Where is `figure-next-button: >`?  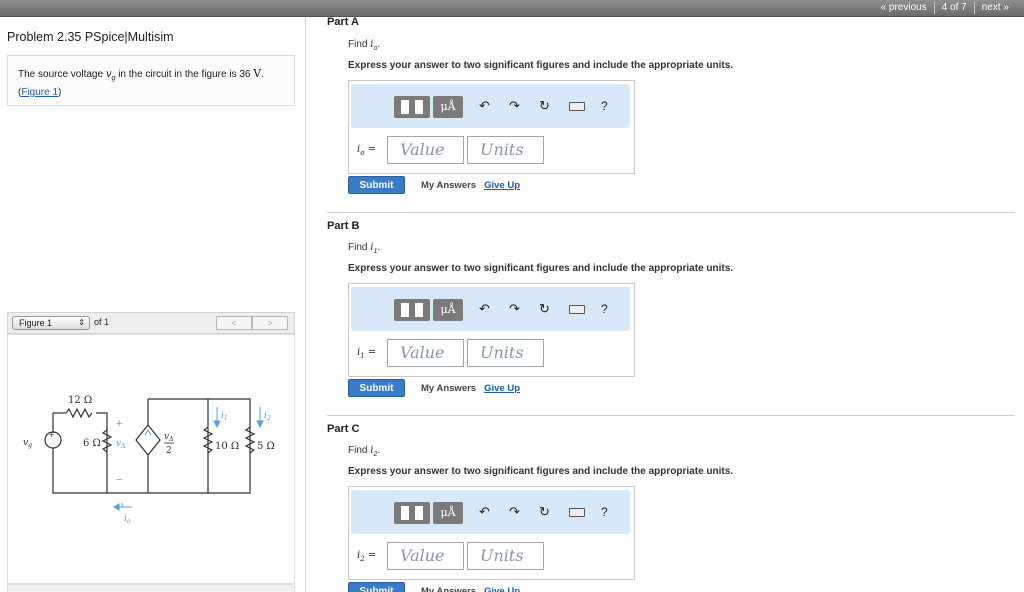 figure-next-button: > is located at coordinates (270, 323).